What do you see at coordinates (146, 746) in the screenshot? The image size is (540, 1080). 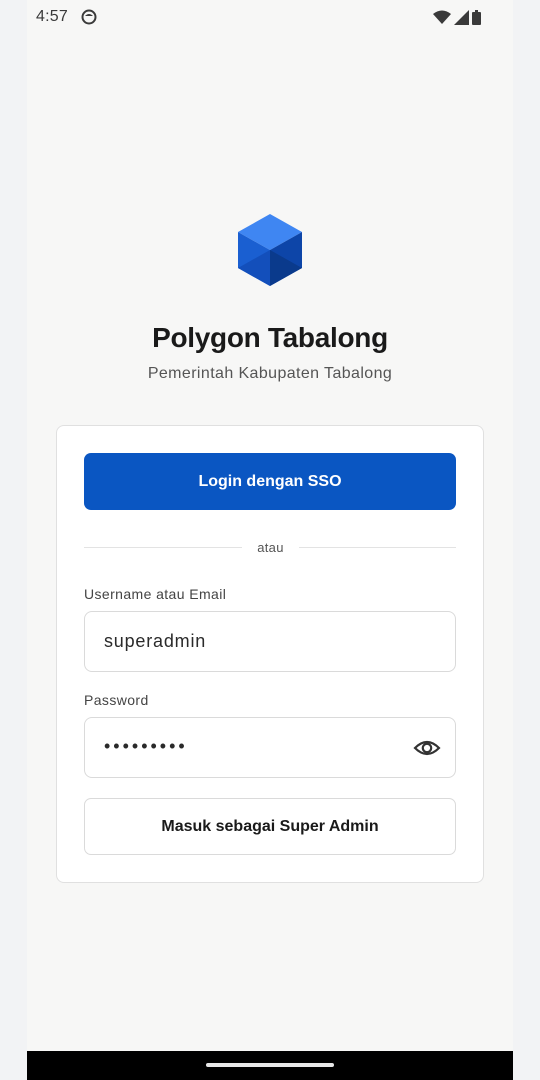 I see `password-value: •••••••••` at bounding box center [146, 746].